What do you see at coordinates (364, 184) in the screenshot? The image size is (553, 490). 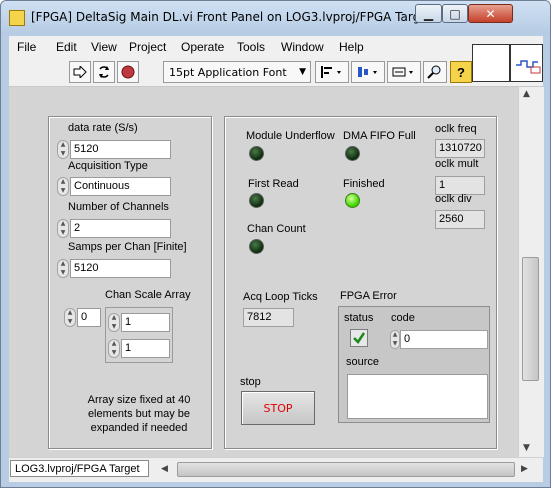 I see `finished-label: Finished` at bounding box center [364, 184].